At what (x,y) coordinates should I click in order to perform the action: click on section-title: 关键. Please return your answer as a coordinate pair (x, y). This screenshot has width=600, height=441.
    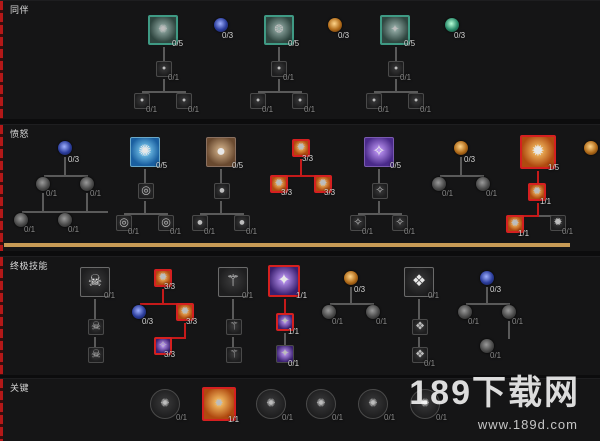
    Looking at the image, I should click on (20, 388).